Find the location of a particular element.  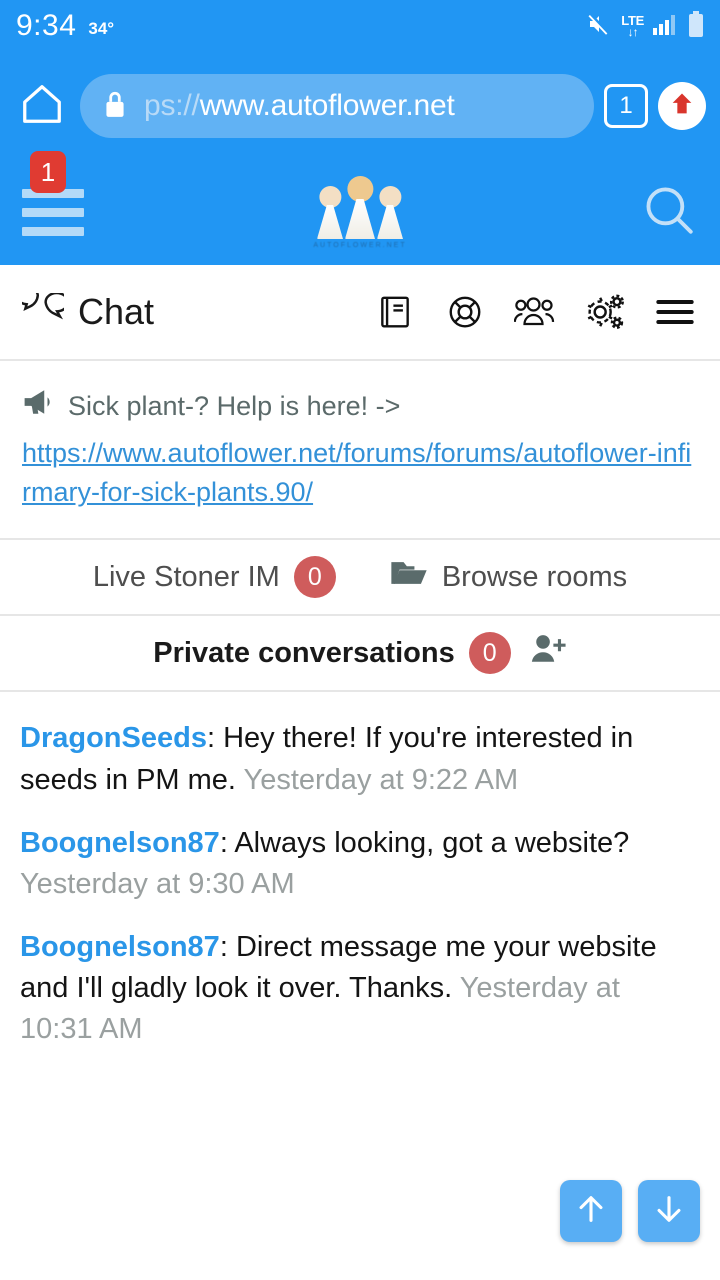

search-icon is located at coordinates (669, 212).